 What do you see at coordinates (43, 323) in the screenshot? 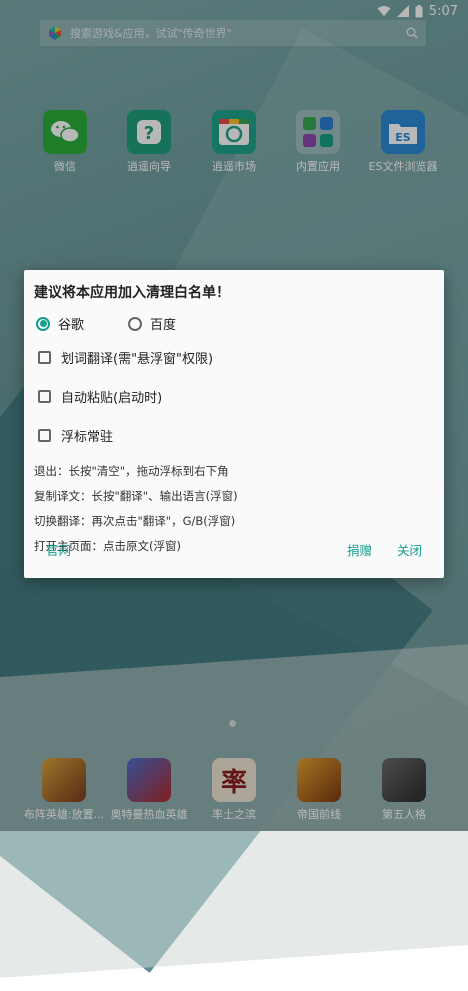
I see `radio-checked-icon` at bounding box center [43, 323].